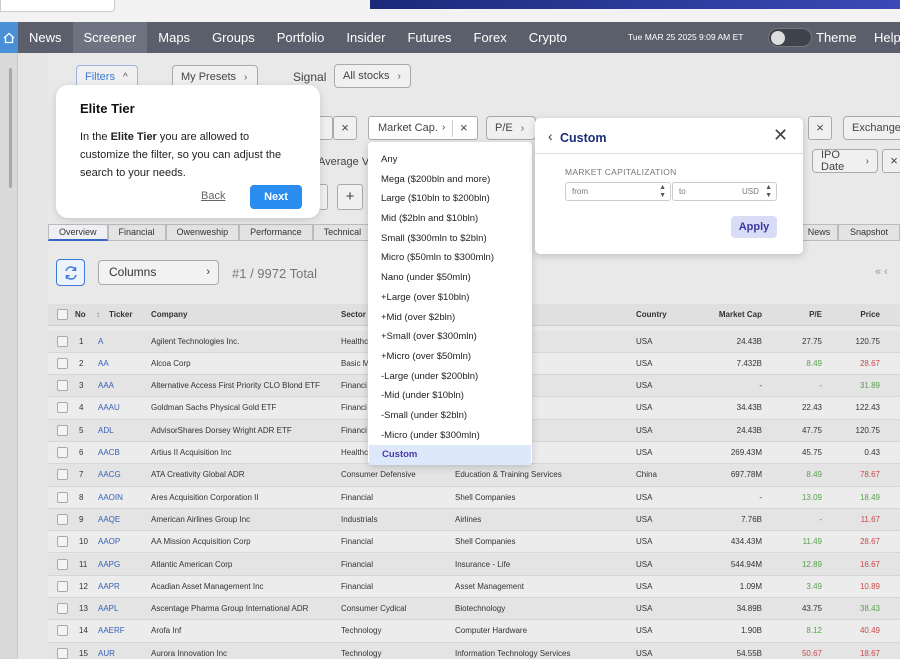  What do you see at coordinates (98, 315) in the screenshot?
I see `sort-icon: ↕` at bounding box center [98, 315].